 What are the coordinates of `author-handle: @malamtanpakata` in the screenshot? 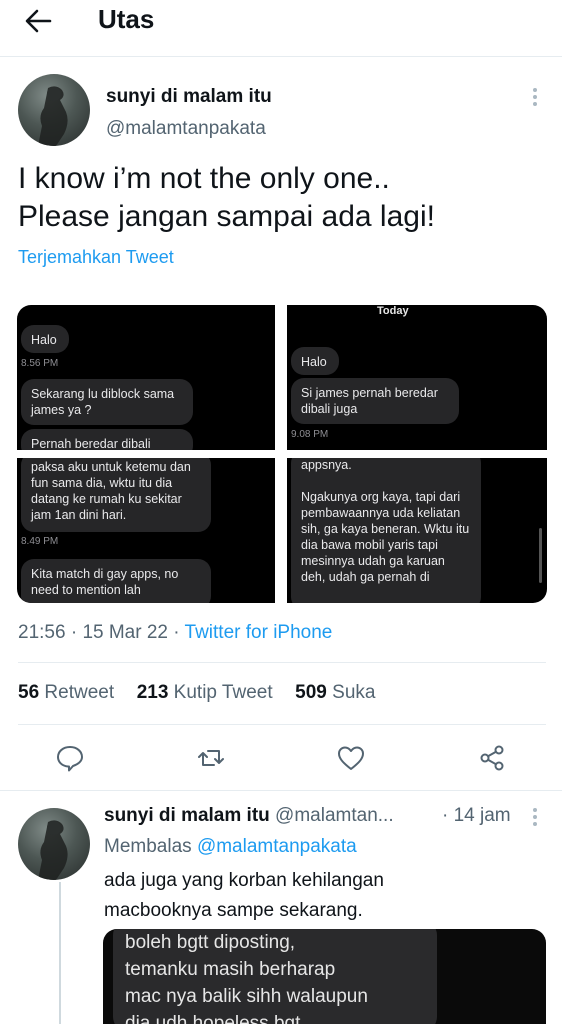 It's located at (186, 129).